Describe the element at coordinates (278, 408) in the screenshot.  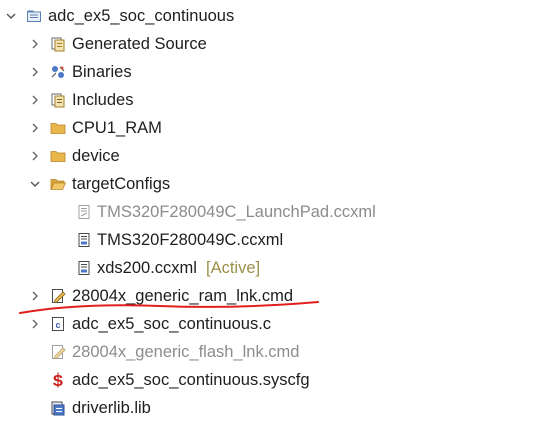
I see `tree-item-driverlib: driverlib.lib` at that location.